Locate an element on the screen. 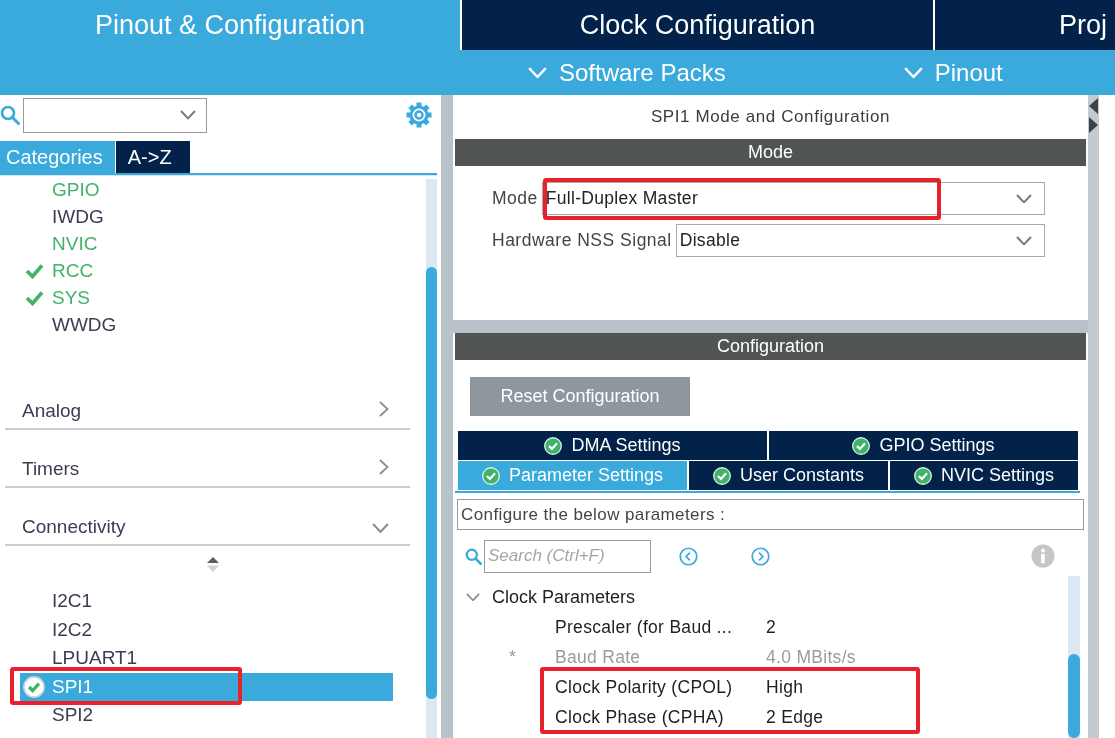 The image size is (1115, 738). category-header: Connectivity is located at coordinates (207, 517).